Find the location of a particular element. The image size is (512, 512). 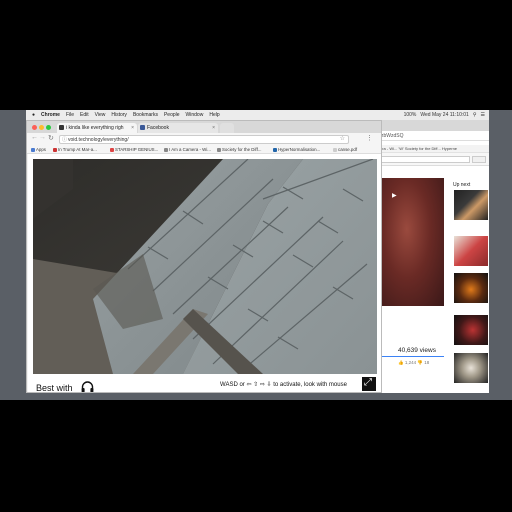

bookmark-star-icon: ☆ is located at coordinates (342, 139).